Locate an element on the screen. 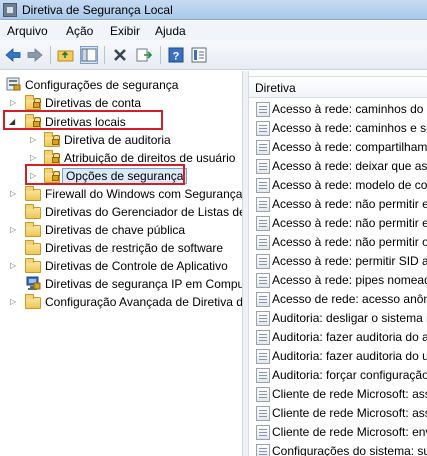 The width and height of the screenshot is (427, 456). tree-item-network-list-manager: Diretivas do Gerenciador de Listas de is located at coordinates (121, 212).